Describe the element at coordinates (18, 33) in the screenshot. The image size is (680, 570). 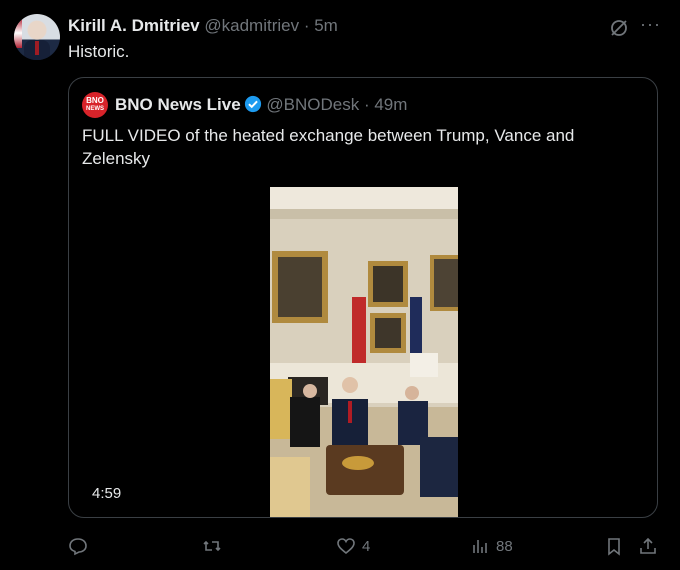
I see `avatar-flag` at that location.